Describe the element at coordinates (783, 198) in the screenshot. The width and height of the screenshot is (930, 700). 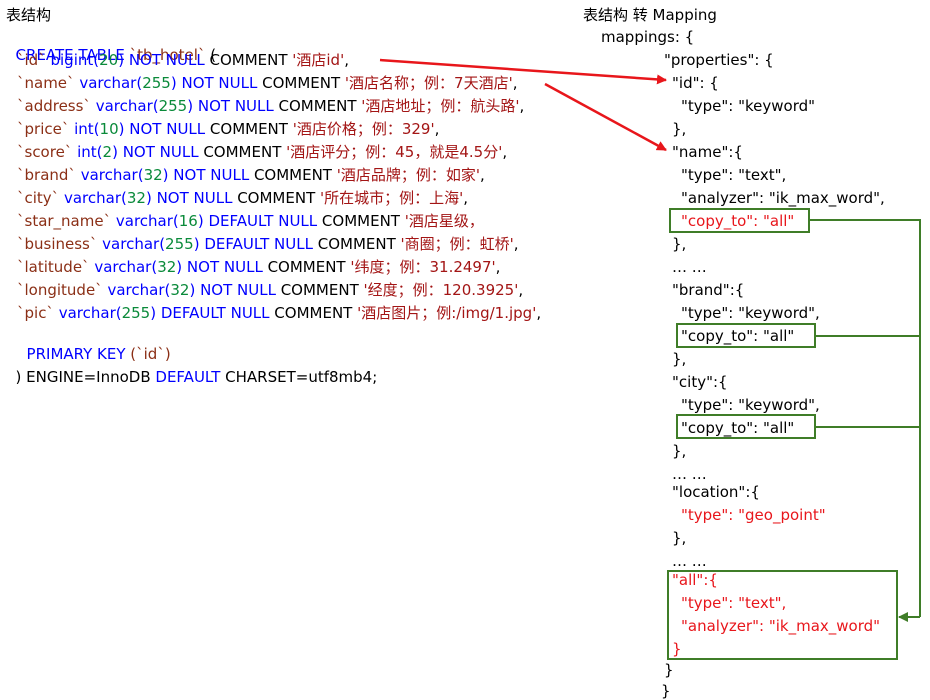
I see `mapping-name-analyzer: "analyzer": "ik_max_word",` at that location.